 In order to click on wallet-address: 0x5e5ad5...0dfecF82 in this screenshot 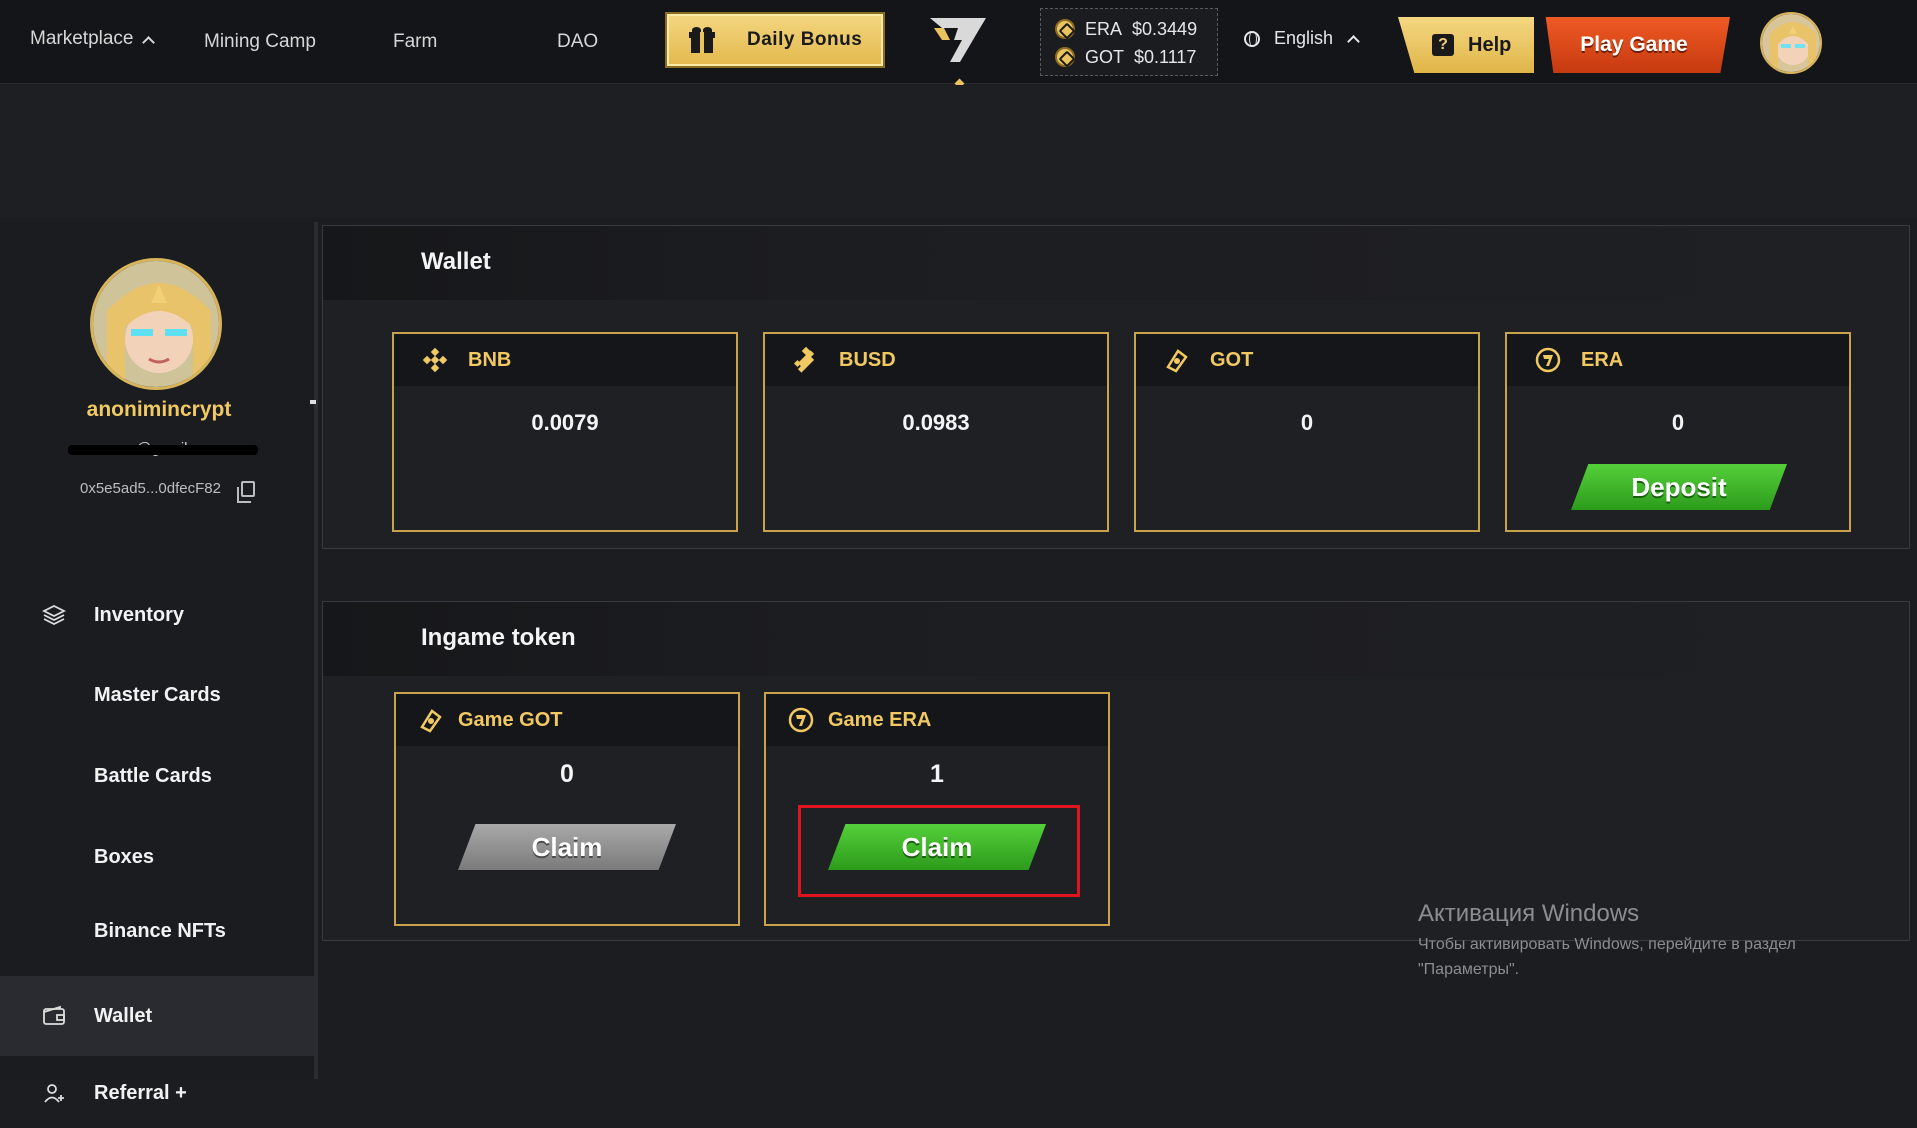, I will do `click(167, 491)`.